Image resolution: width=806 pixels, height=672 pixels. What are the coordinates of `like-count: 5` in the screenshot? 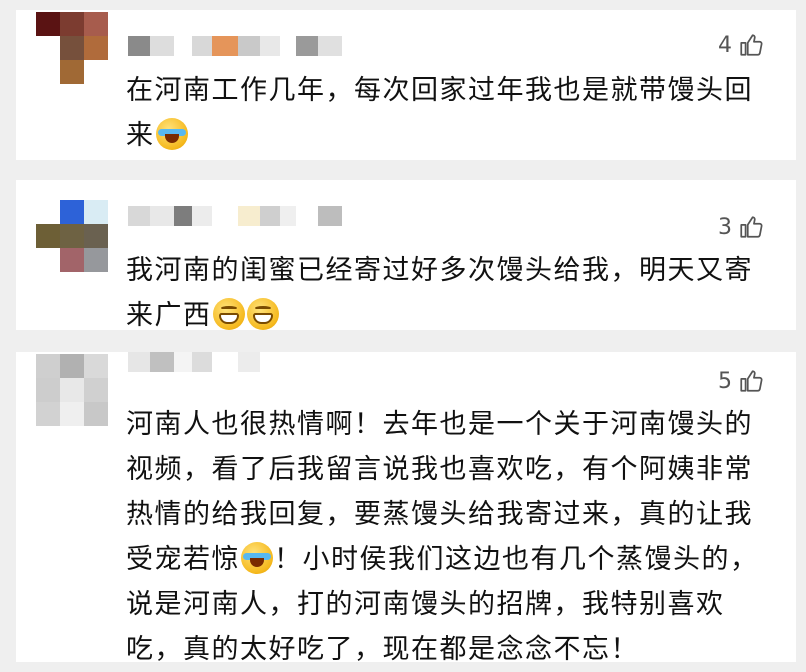 It's located at (725, 381).